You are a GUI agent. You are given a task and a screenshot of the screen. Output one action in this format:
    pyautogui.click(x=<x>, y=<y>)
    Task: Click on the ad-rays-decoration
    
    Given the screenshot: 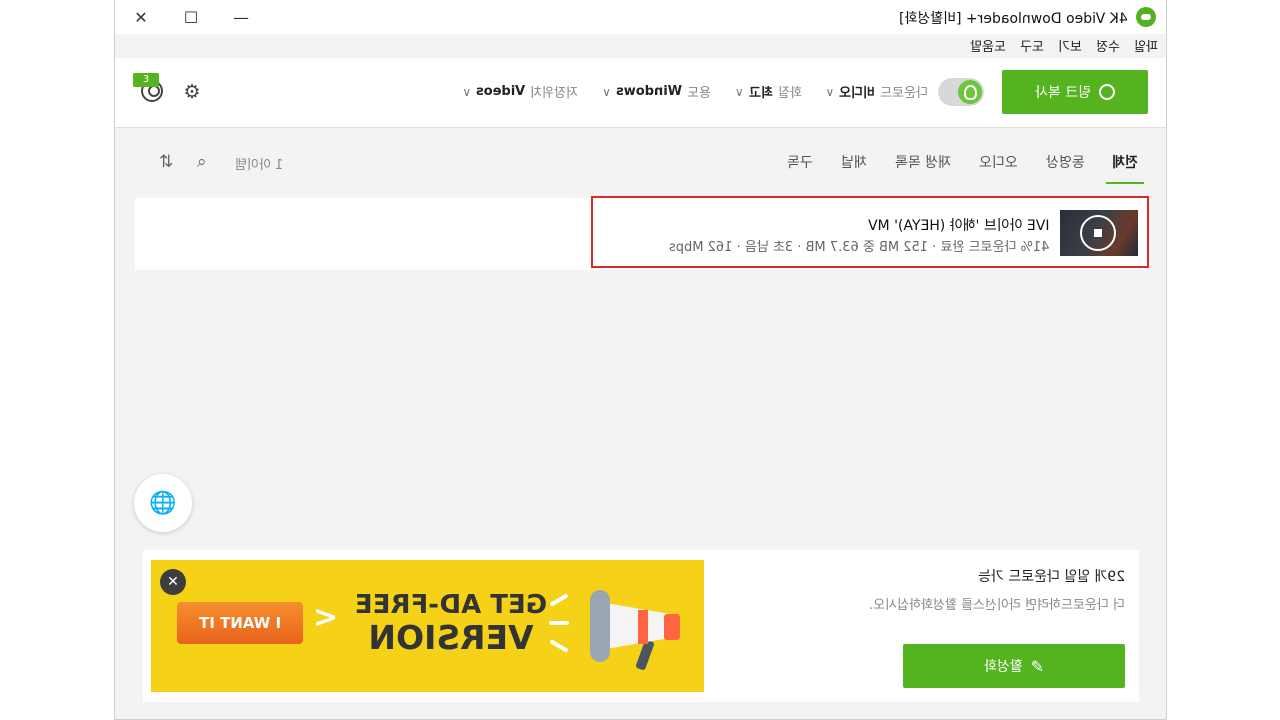 What is the action you would take?
    pyautogui.click(x=560, y=623)
    